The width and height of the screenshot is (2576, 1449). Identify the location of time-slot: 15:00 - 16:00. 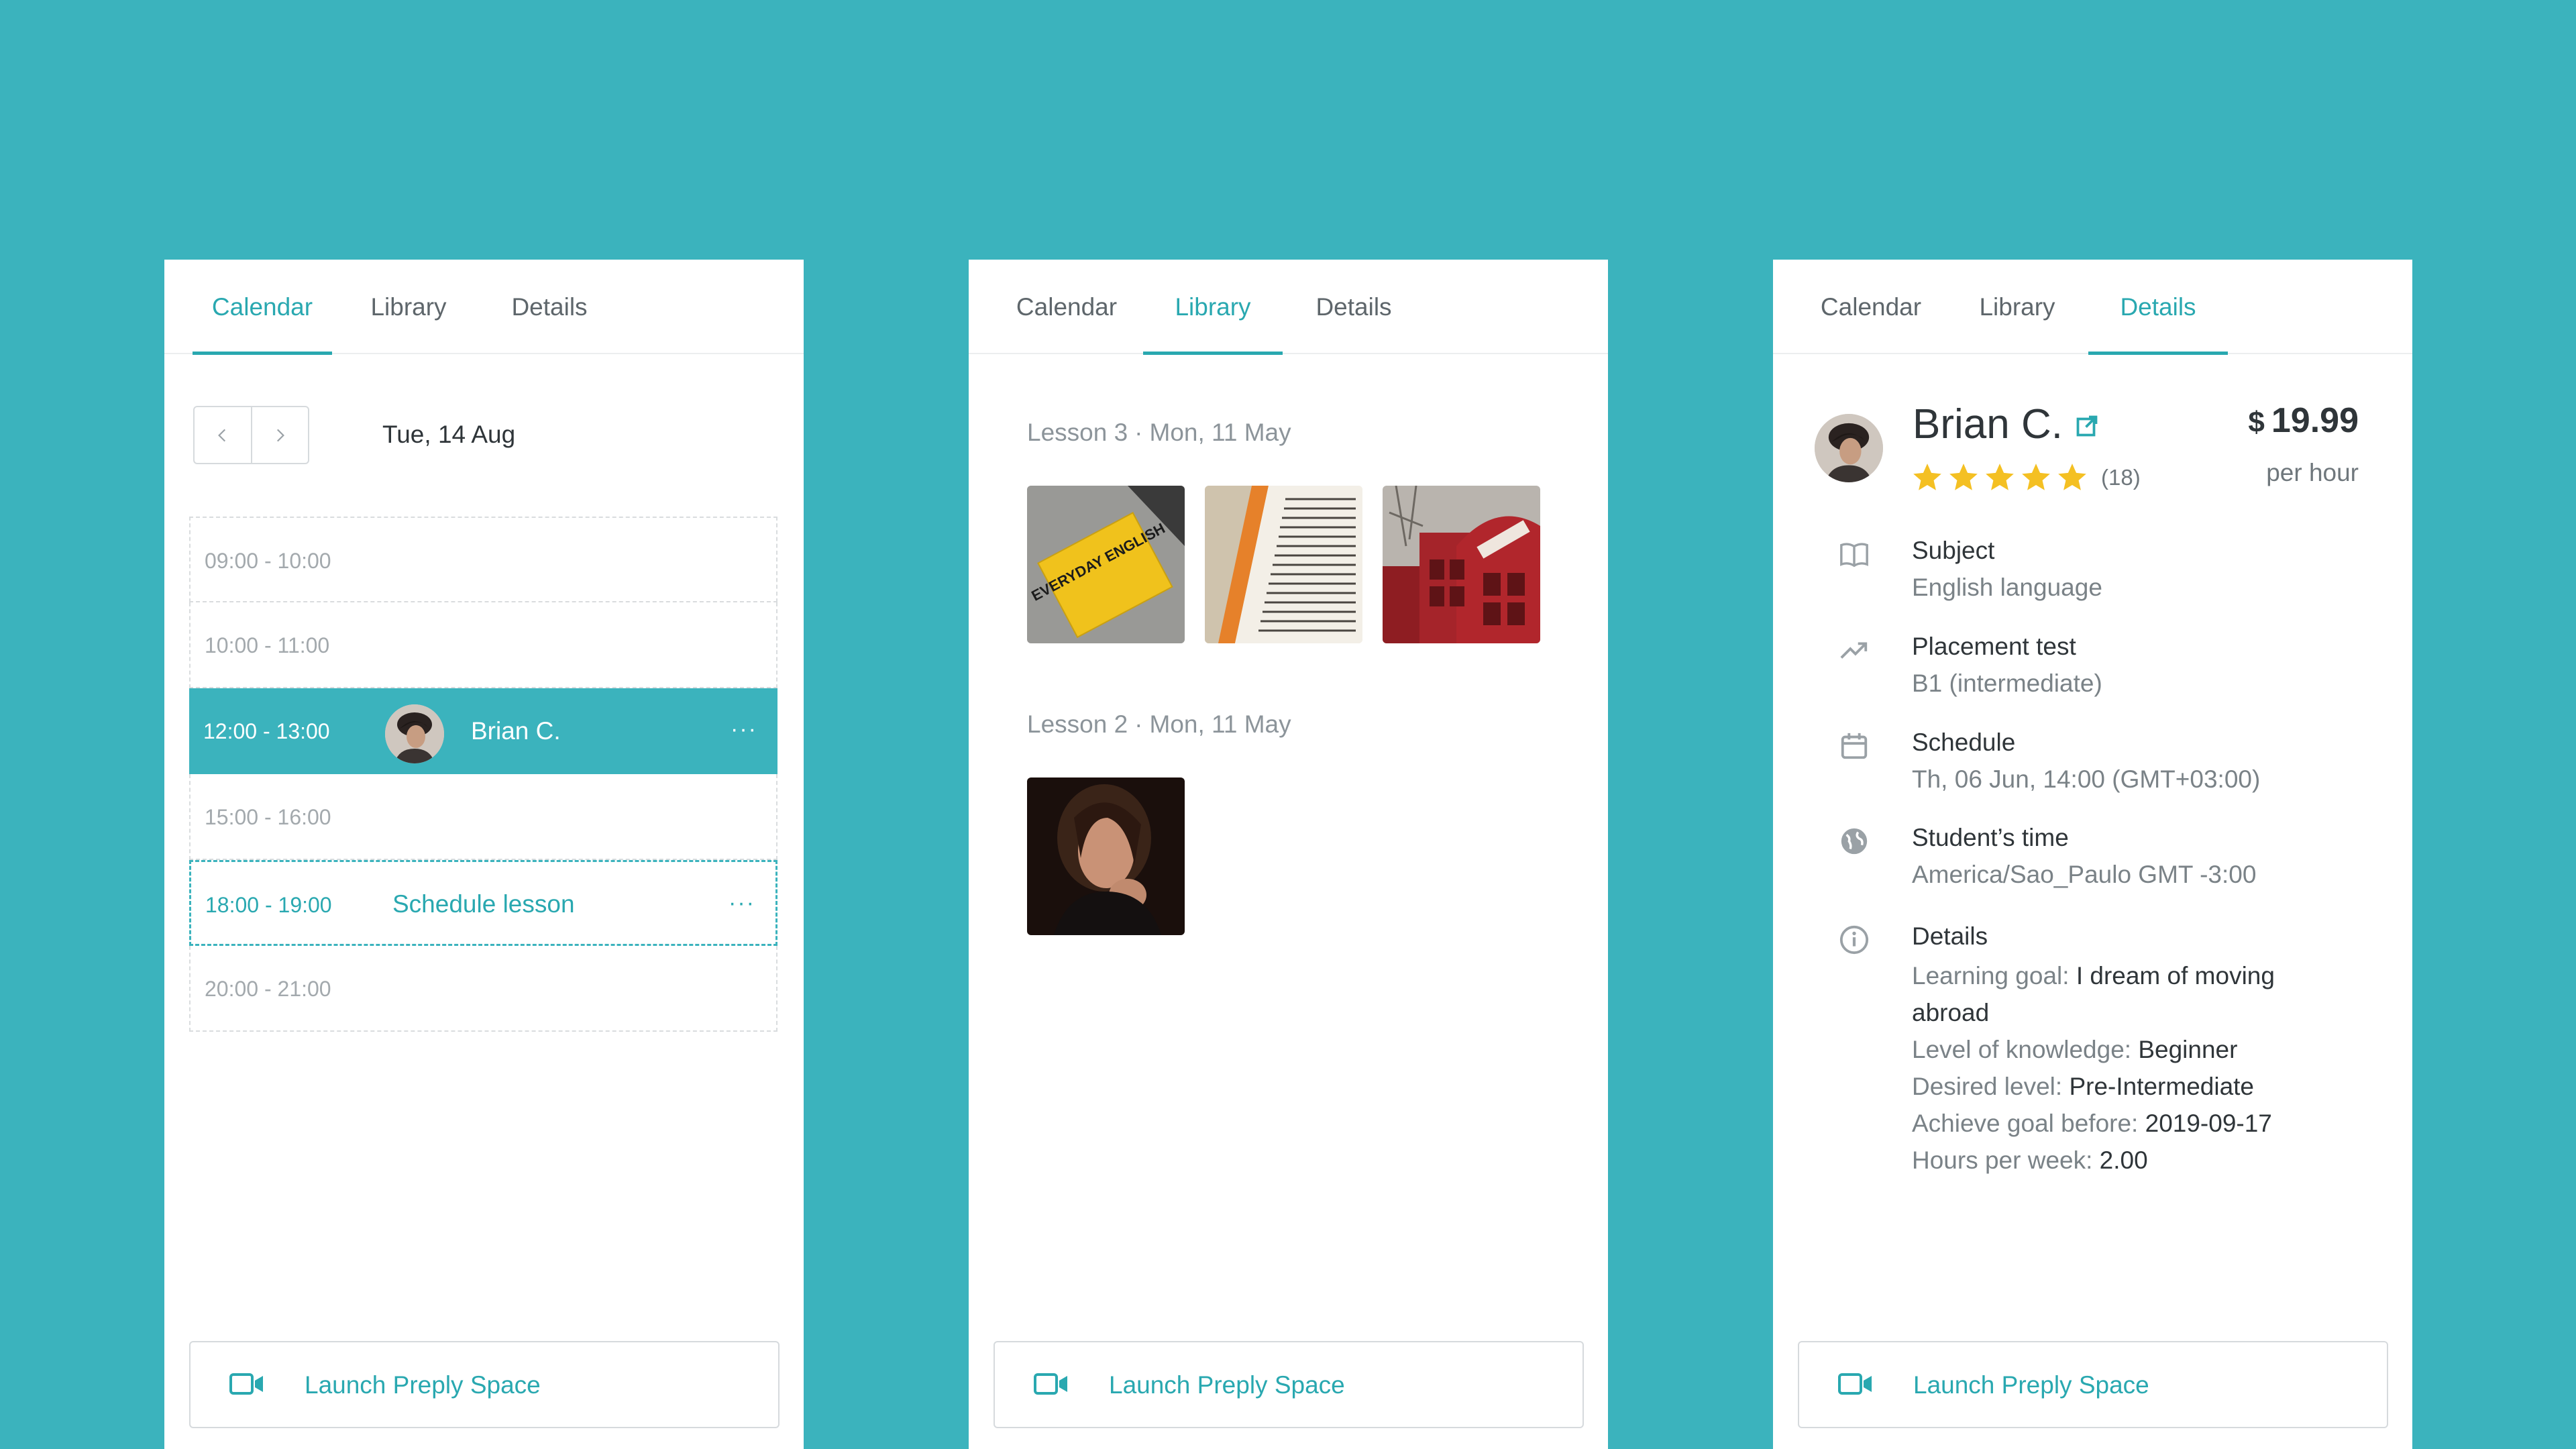
(483, 817).